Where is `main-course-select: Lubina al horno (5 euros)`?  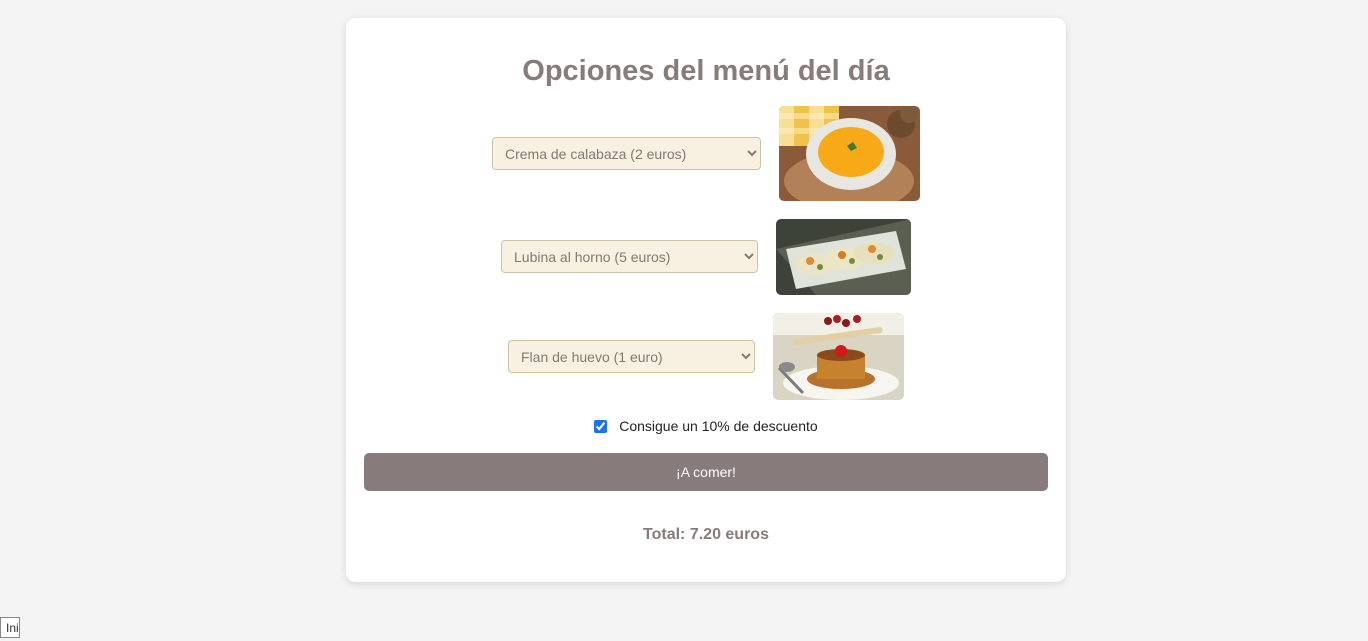
main-course-select: Lubina al horno (5 euros) is located at coordinates (629, 256).